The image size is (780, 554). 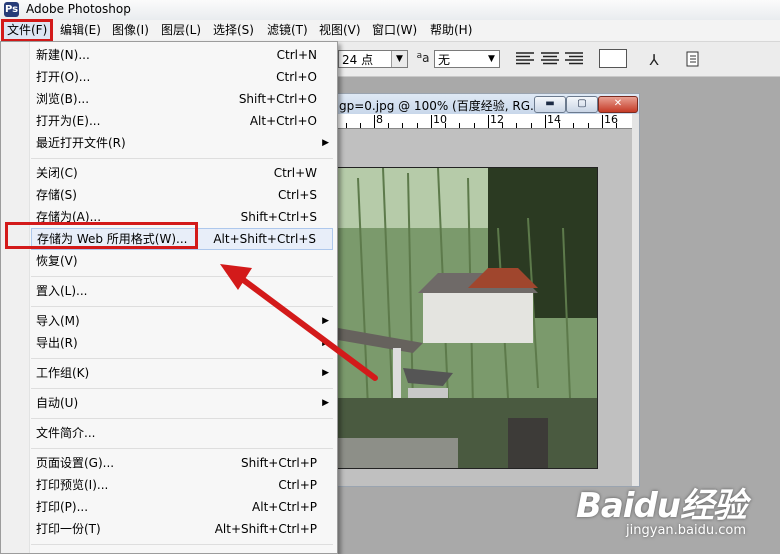 I want to click on watermark-logo: Baidu经验, so click(x=661, y=506).